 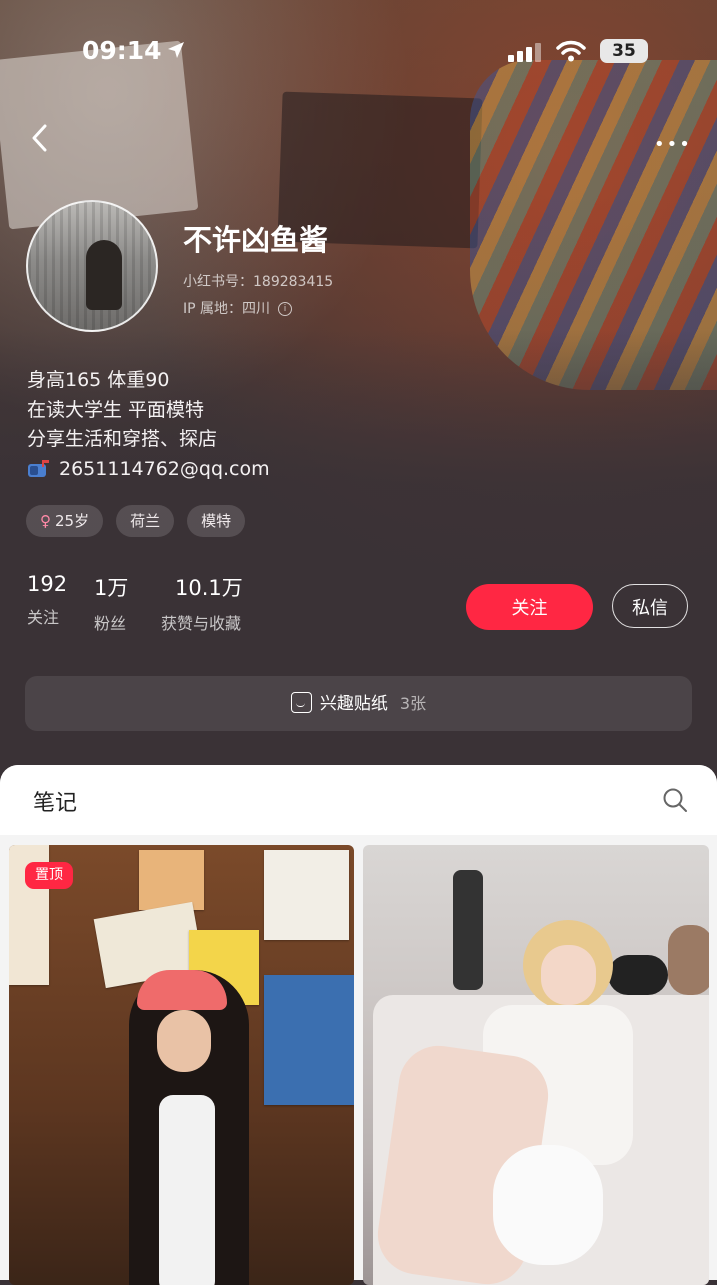 What do you see at coordinates (468, 930) in the screenshot?
I see `lamp` at bounding box center [468, 930].